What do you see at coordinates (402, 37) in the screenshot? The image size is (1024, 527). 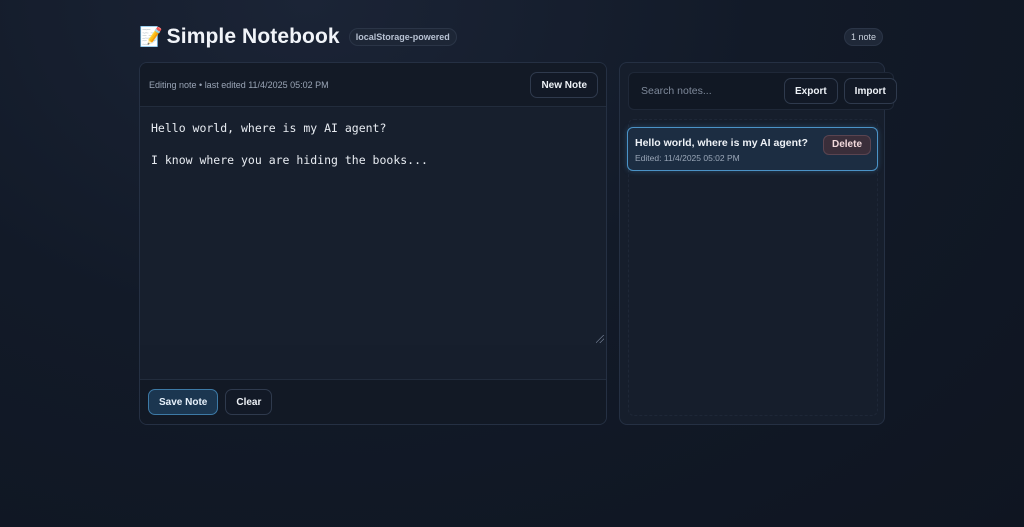 I see `storage-badge: localStorage-powered` at bounding box center [402, 37].